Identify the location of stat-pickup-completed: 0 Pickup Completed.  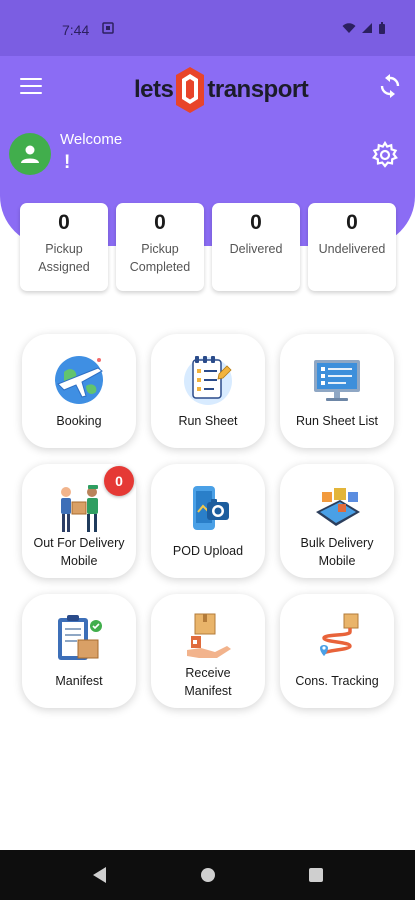
(160, 247).